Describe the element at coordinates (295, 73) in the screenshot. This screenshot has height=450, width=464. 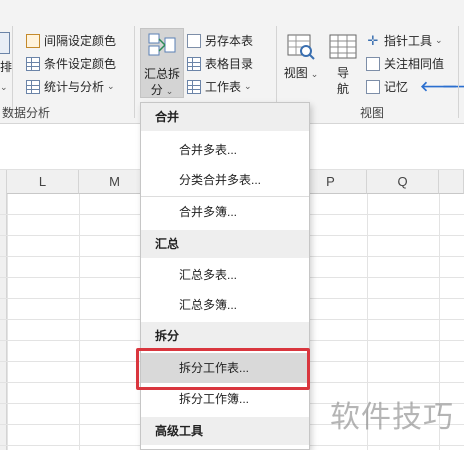
I see `view-label: 视图` at that location.